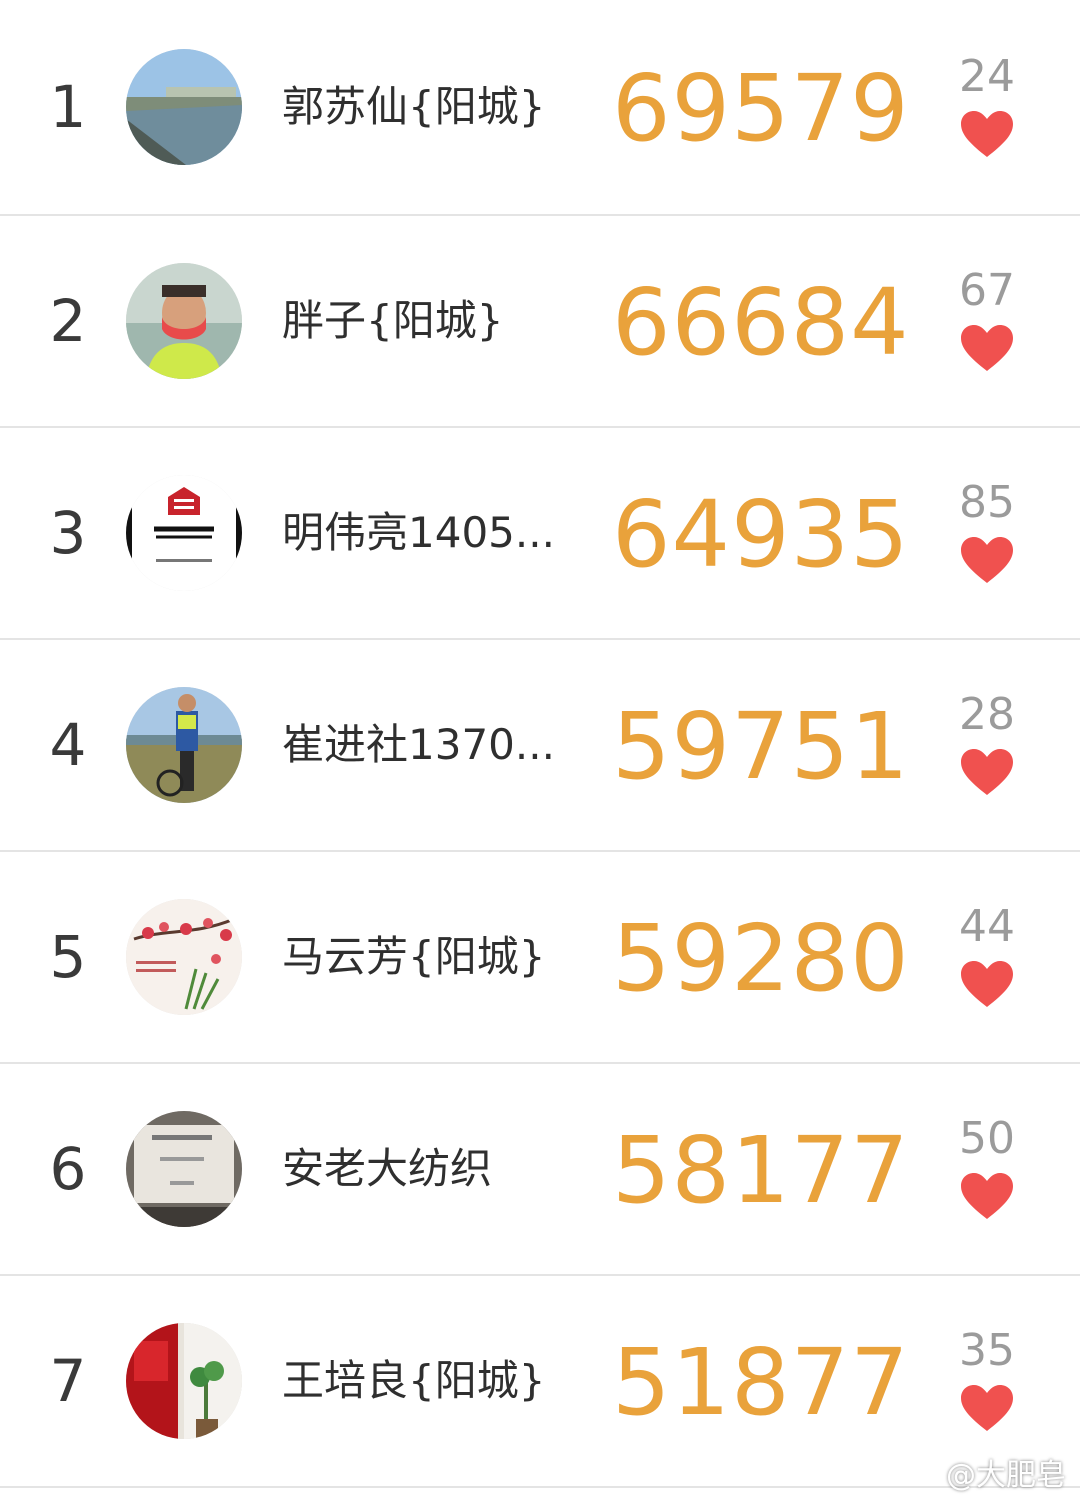 The width and height of the screenshot is (1080, 1502). What do you see at coordinates (761, 958) in the screenshot?
I see `step-count: 59280` at bounding box center [761, 958].